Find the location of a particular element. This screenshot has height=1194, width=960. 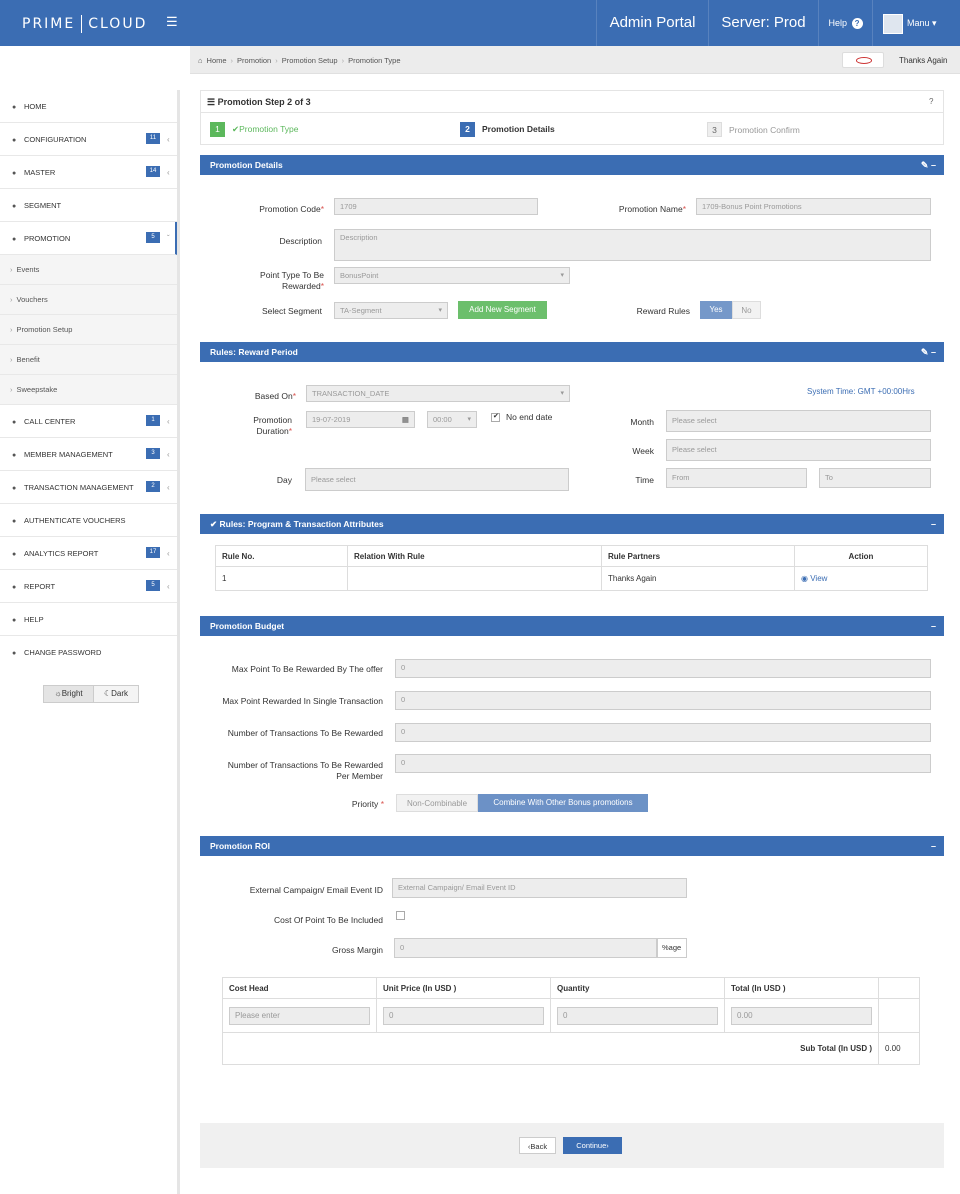

theme-dark-button: ☾Dark is located at coordinates (116, 694).